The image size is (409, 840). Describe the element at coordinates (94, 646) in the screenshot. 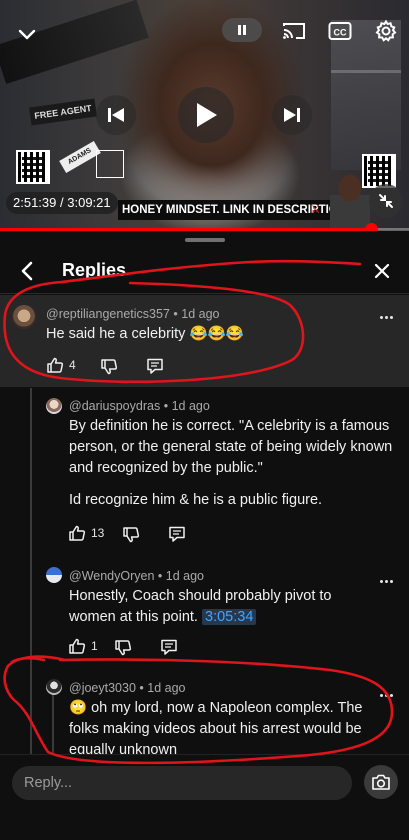

I see `like-count: 1` at that location.